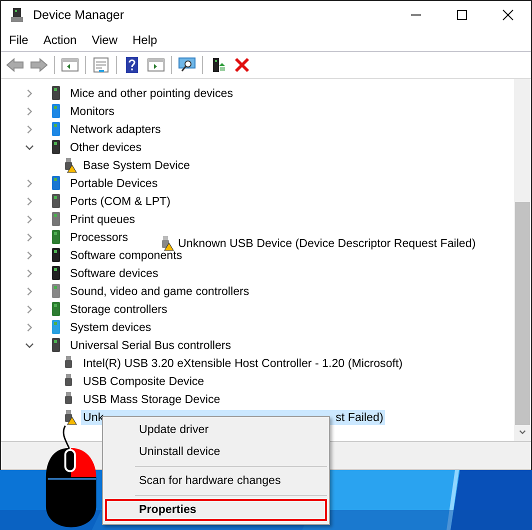  What do you see at coordinates (60, 40) in the screenshot?
I see `menu-item: Action` at bounding box center [60, 40].